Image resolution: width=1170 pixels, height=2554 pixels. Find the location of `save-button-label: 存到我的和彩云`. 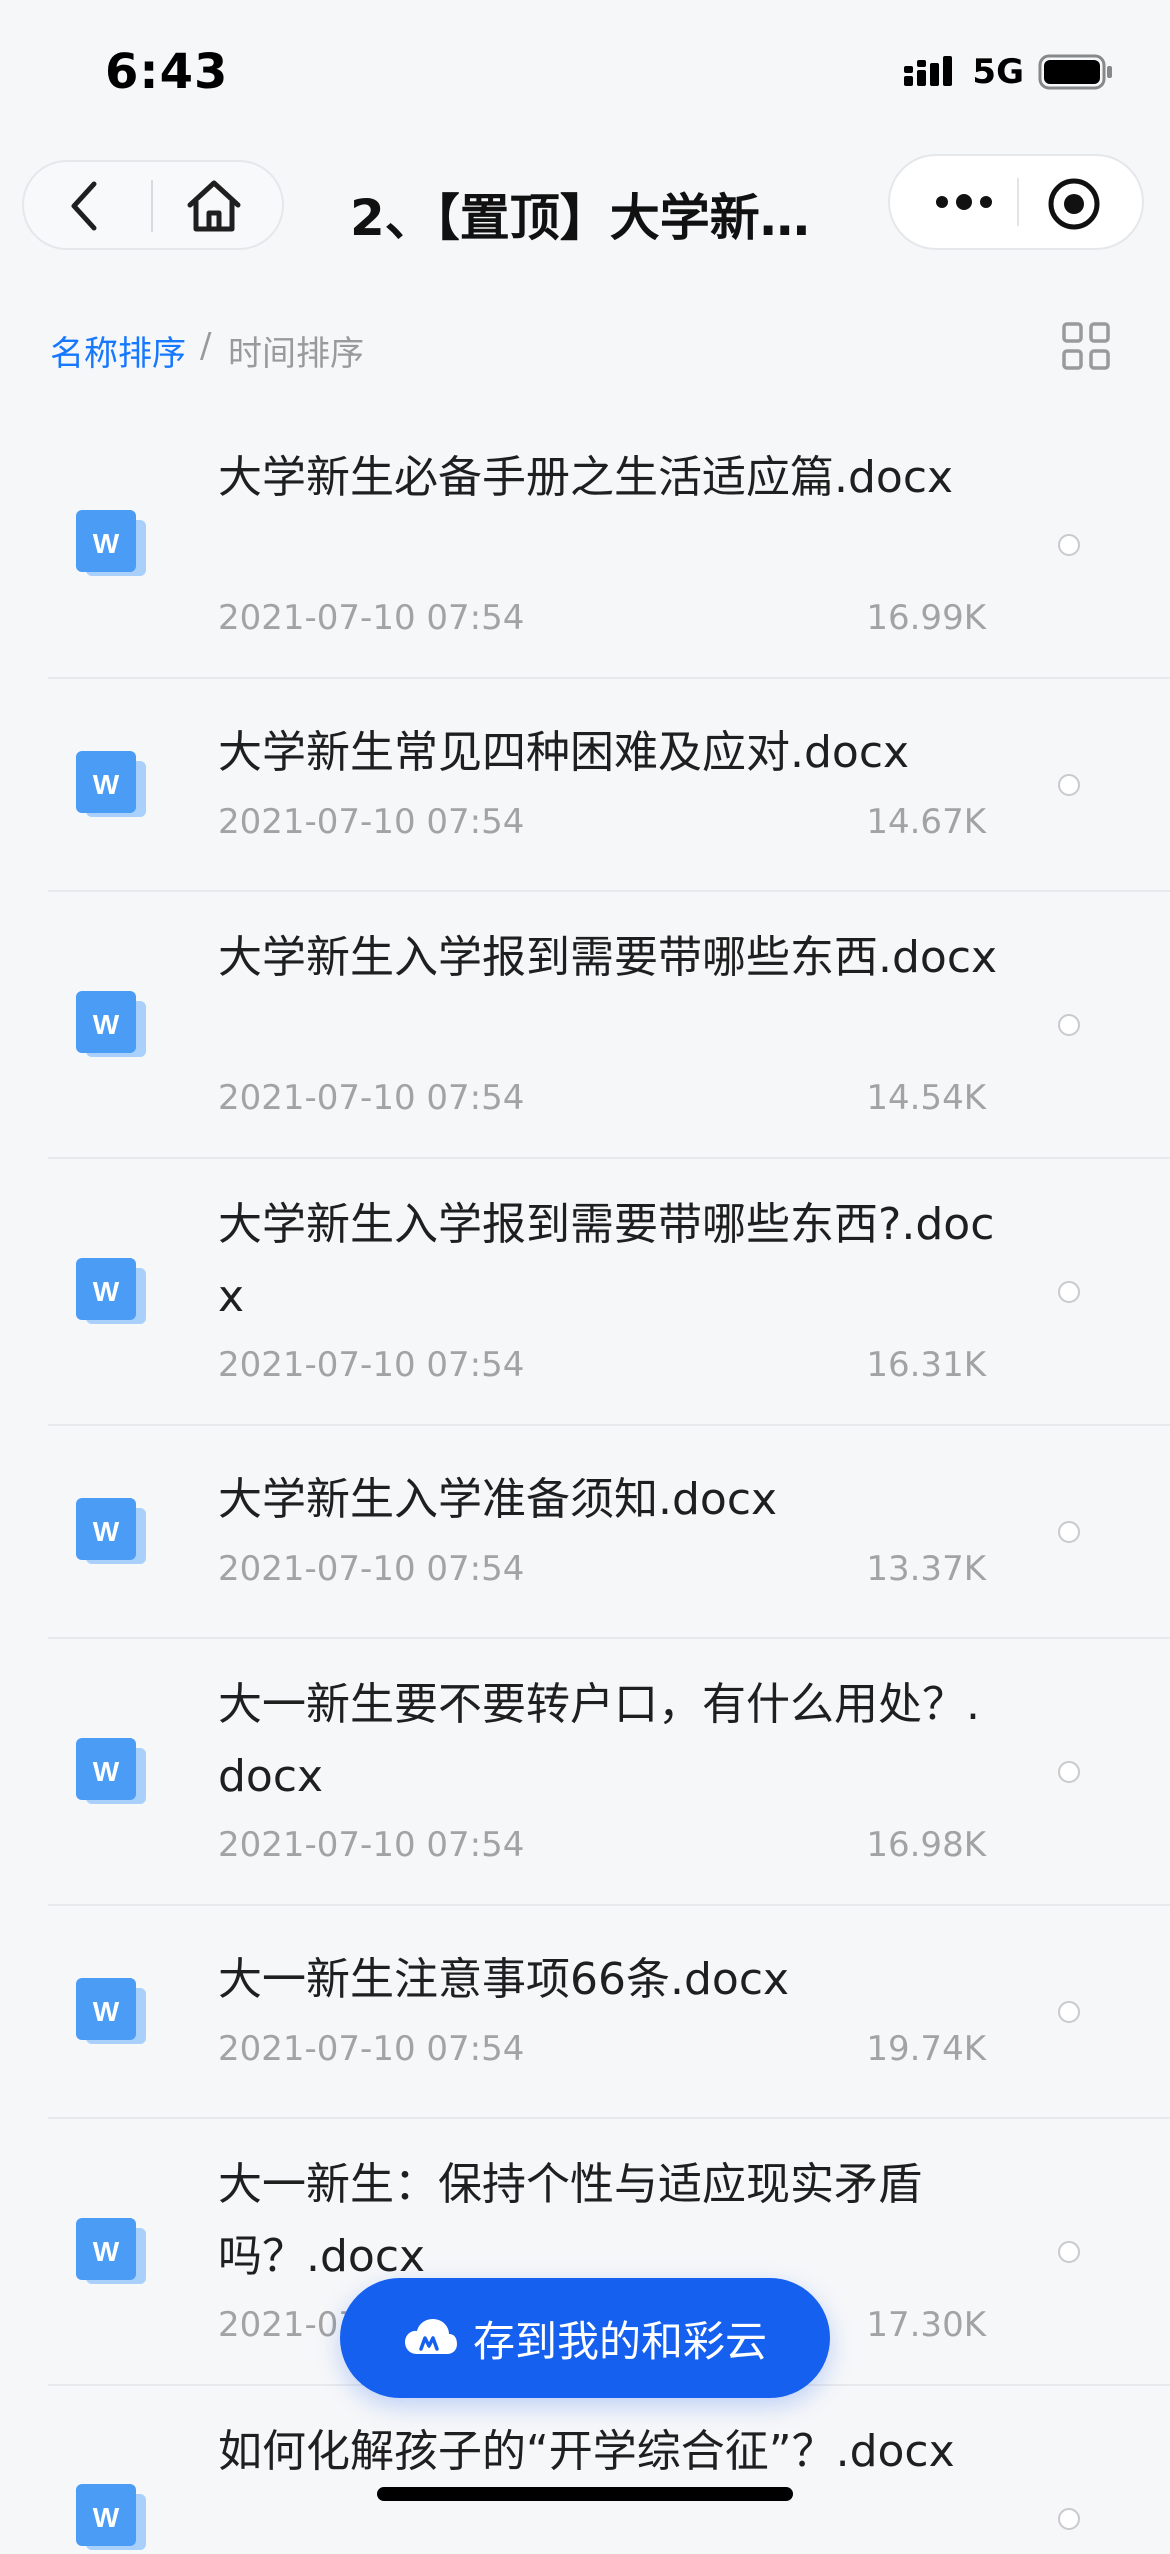

save-button-label: 存到我的和彩云 is located at coordinates (619, 2341).